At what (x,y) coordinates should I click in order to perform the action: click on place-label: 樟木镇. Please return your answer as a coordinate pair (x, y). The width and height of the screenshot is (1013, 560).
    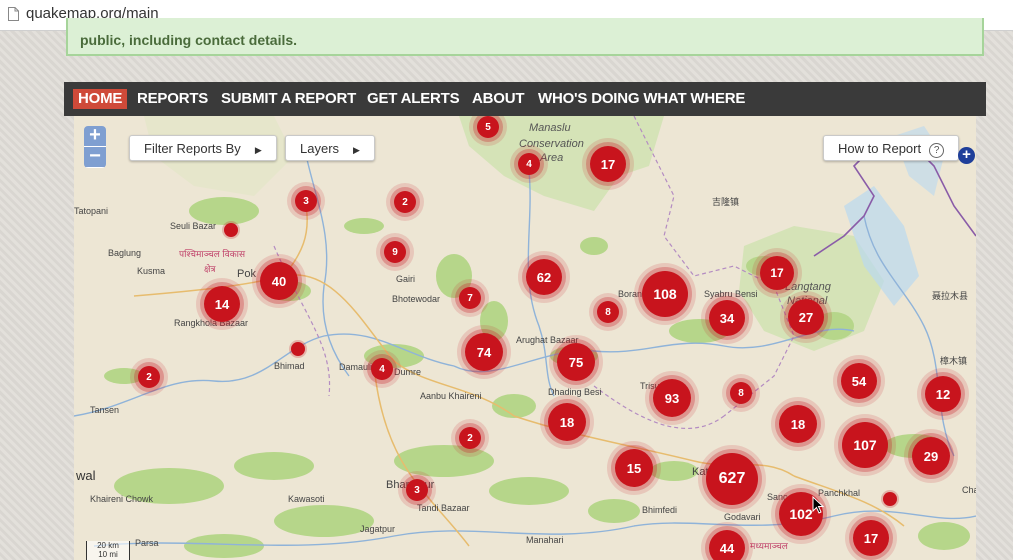
    Looking at the image, I should click on (954, 361).